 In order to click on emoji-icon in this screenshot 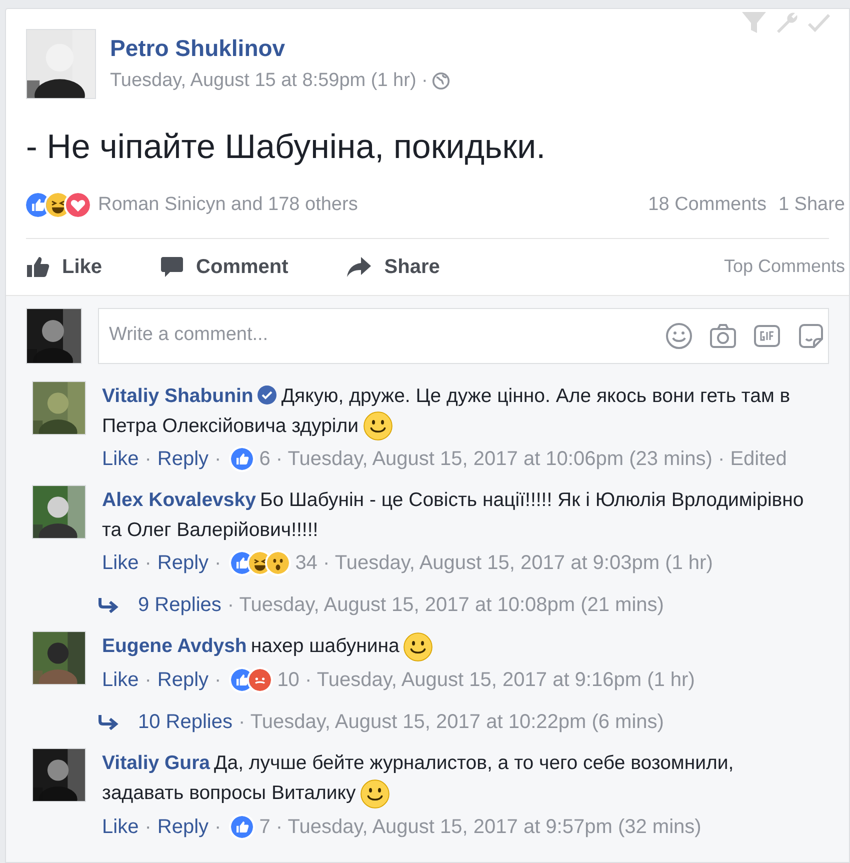, I will do `click(679, 335)`.